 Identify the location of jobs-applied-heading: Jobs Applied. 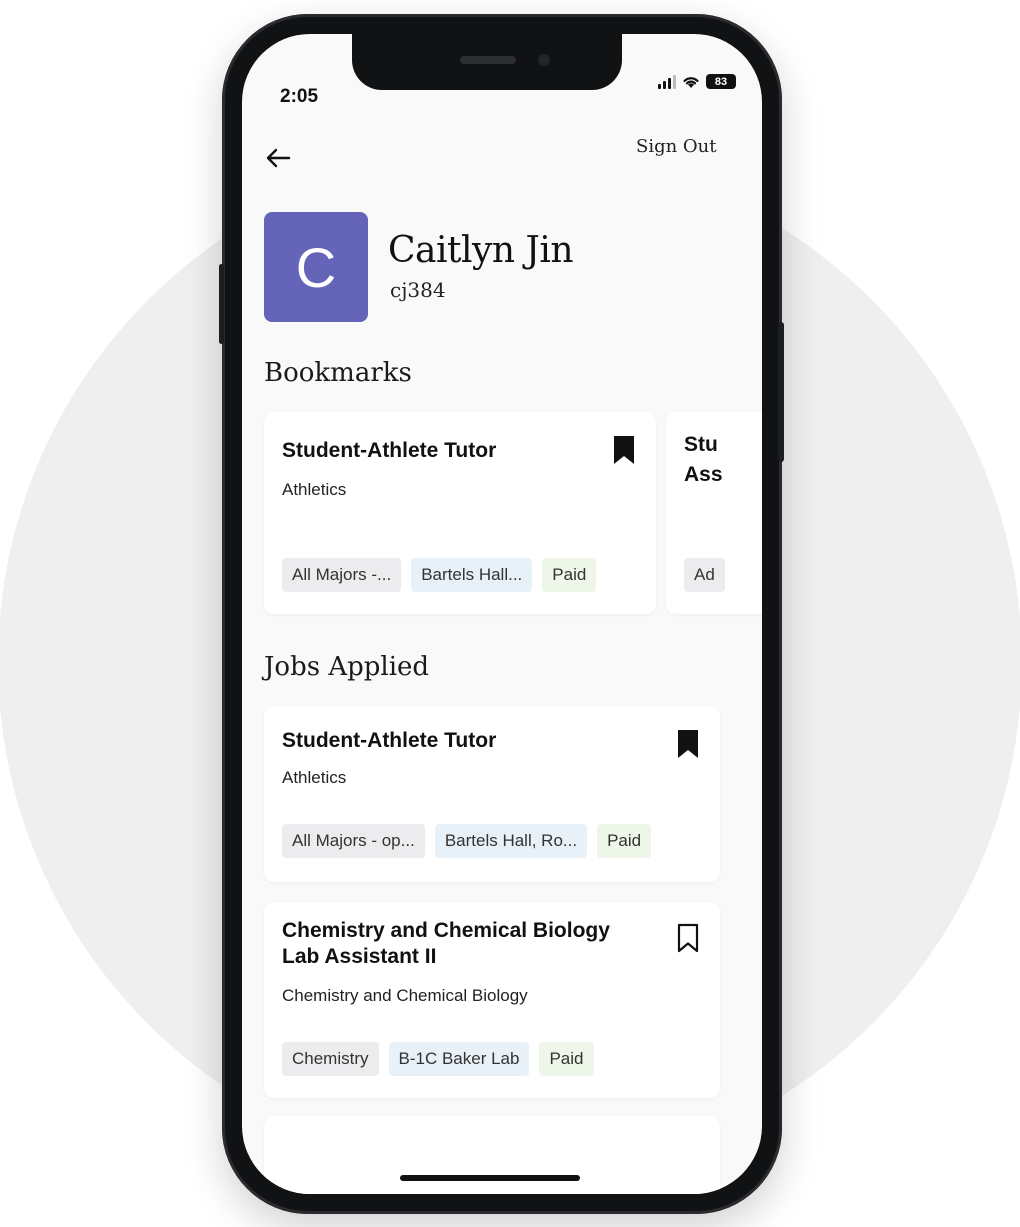
(347, 667).